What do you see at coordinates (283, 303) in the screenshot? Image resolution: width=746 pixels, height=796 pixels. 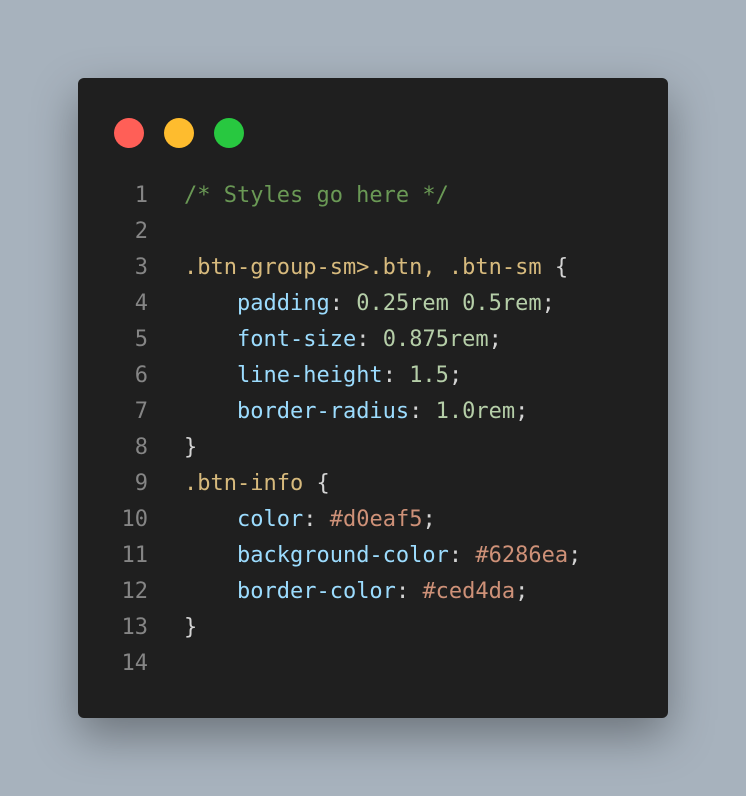 I see `code-token-prop: padding` at bounding box center [283, 303].